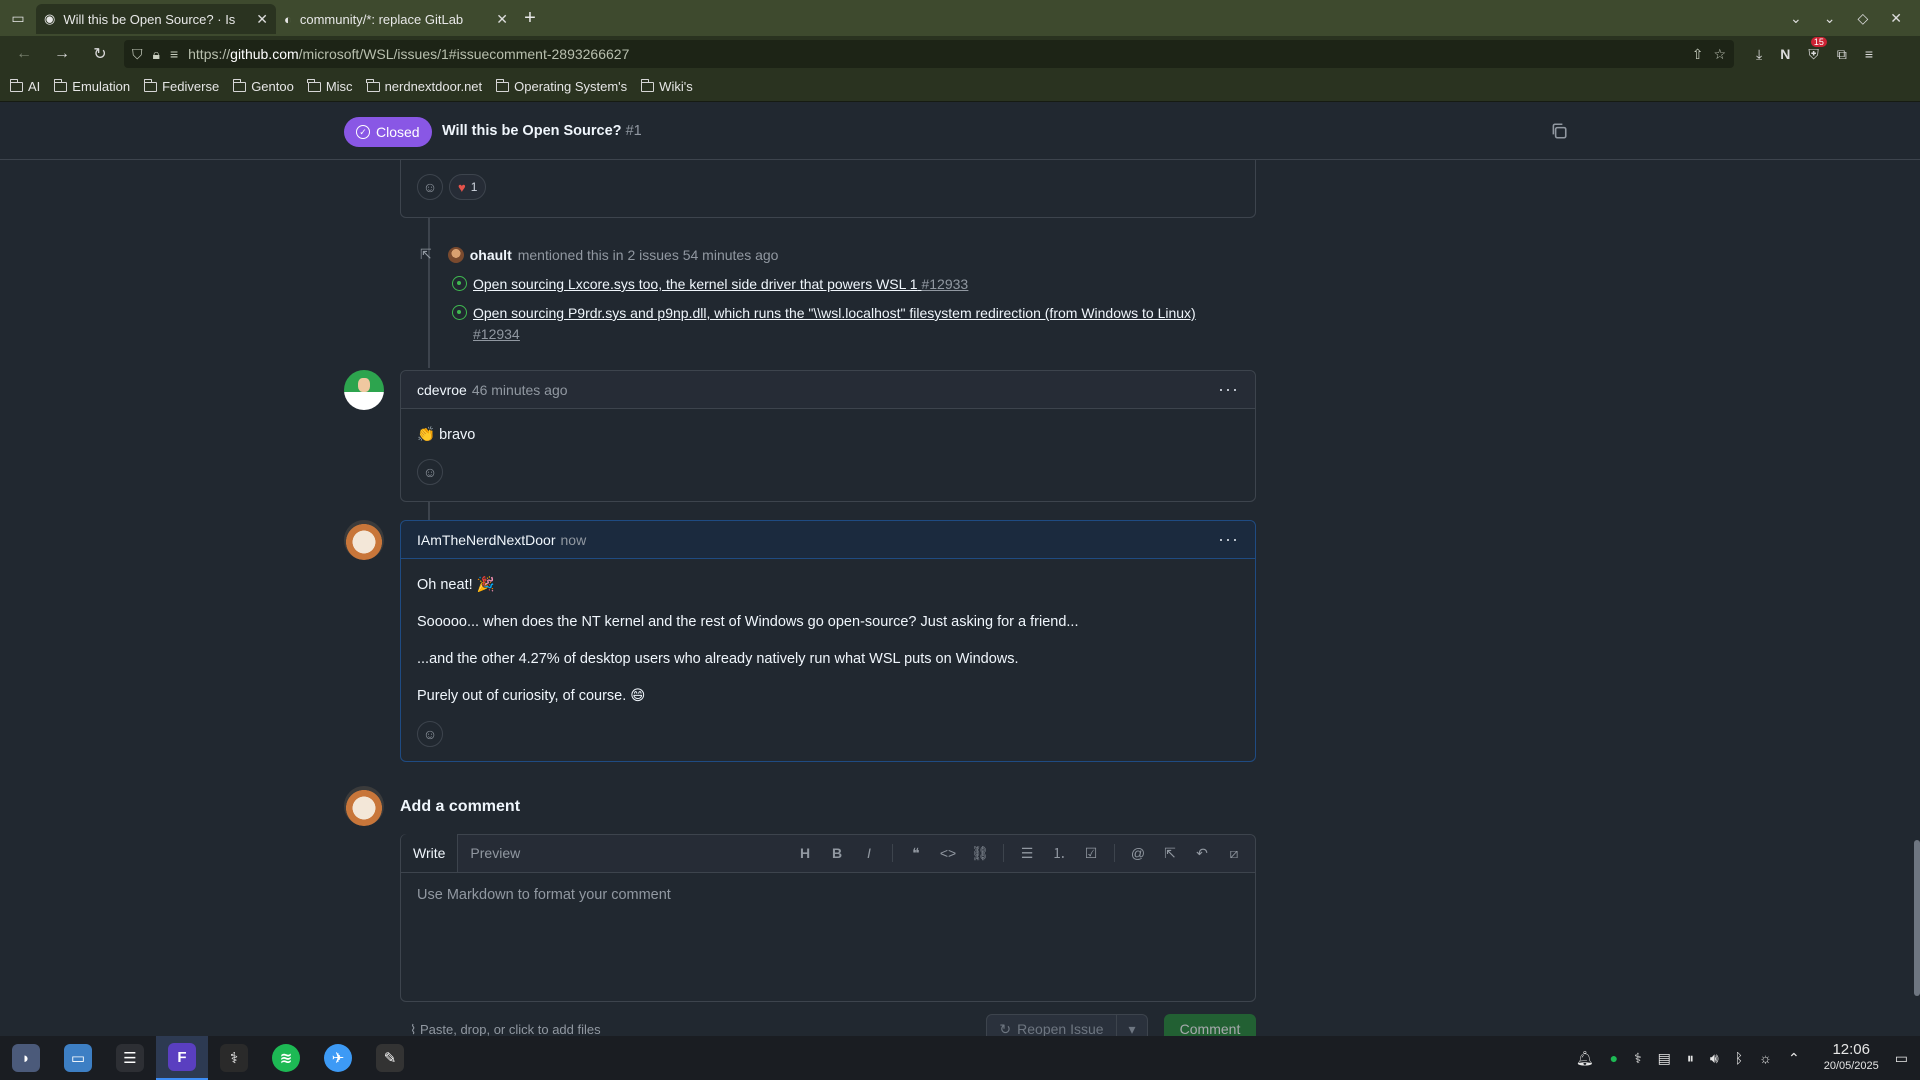  What do you see at coordinates (1830, 18) in the screenshot?
I see `minimize-icon: ⌄` at bounding box center [1830, 18].